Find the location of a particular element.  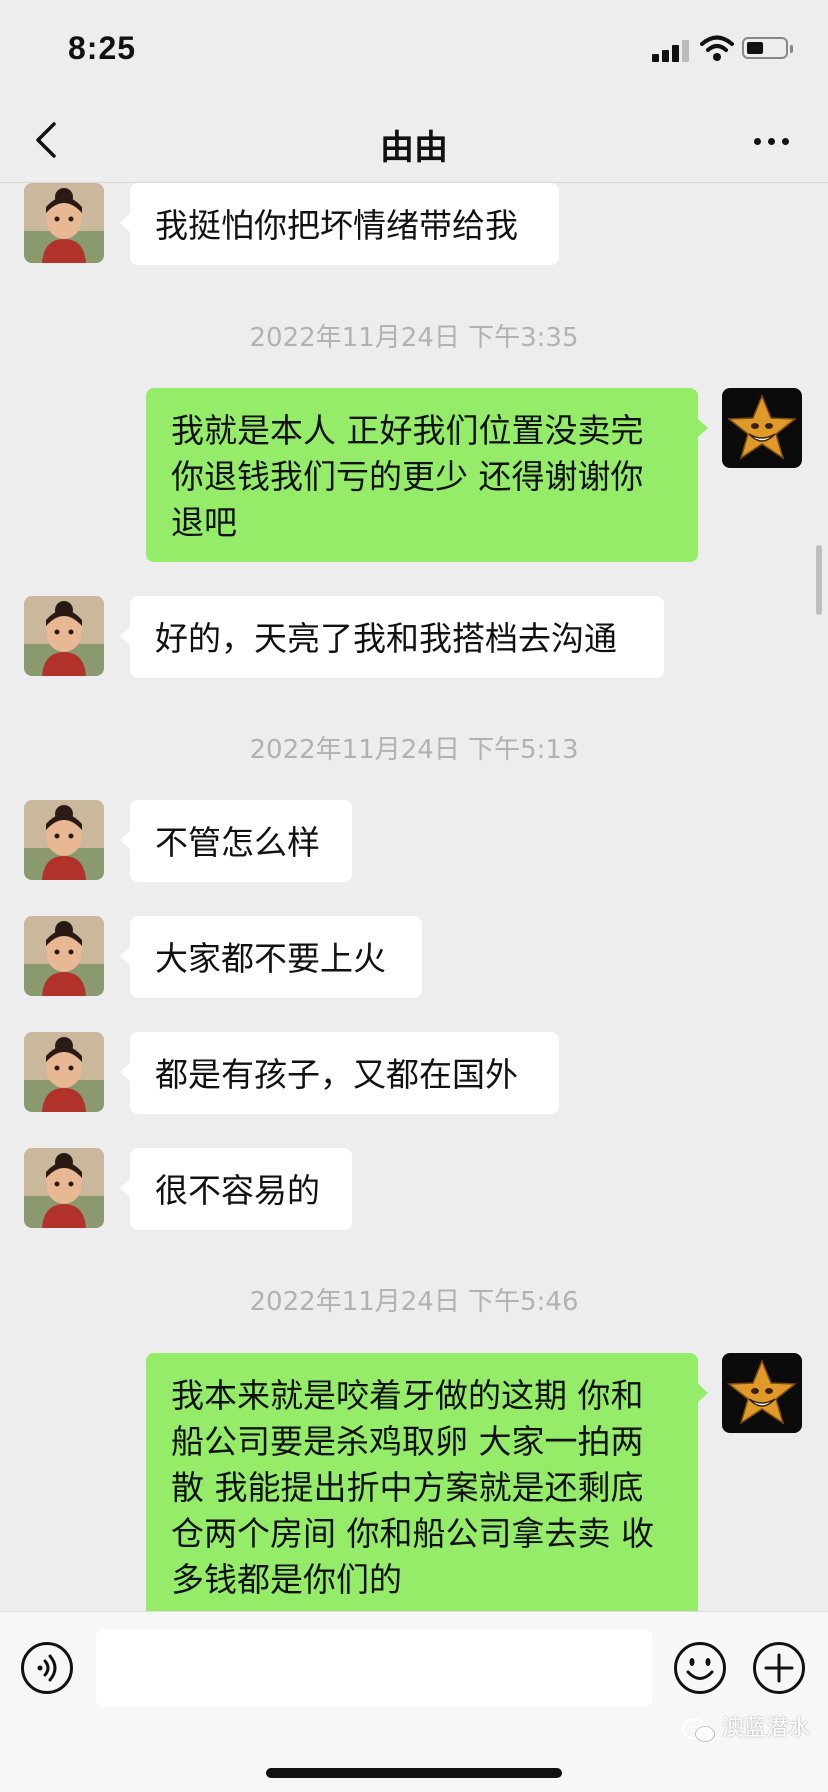

message-bubble-incoming: 大家都不要上火 is located at coordinates (271, 957).